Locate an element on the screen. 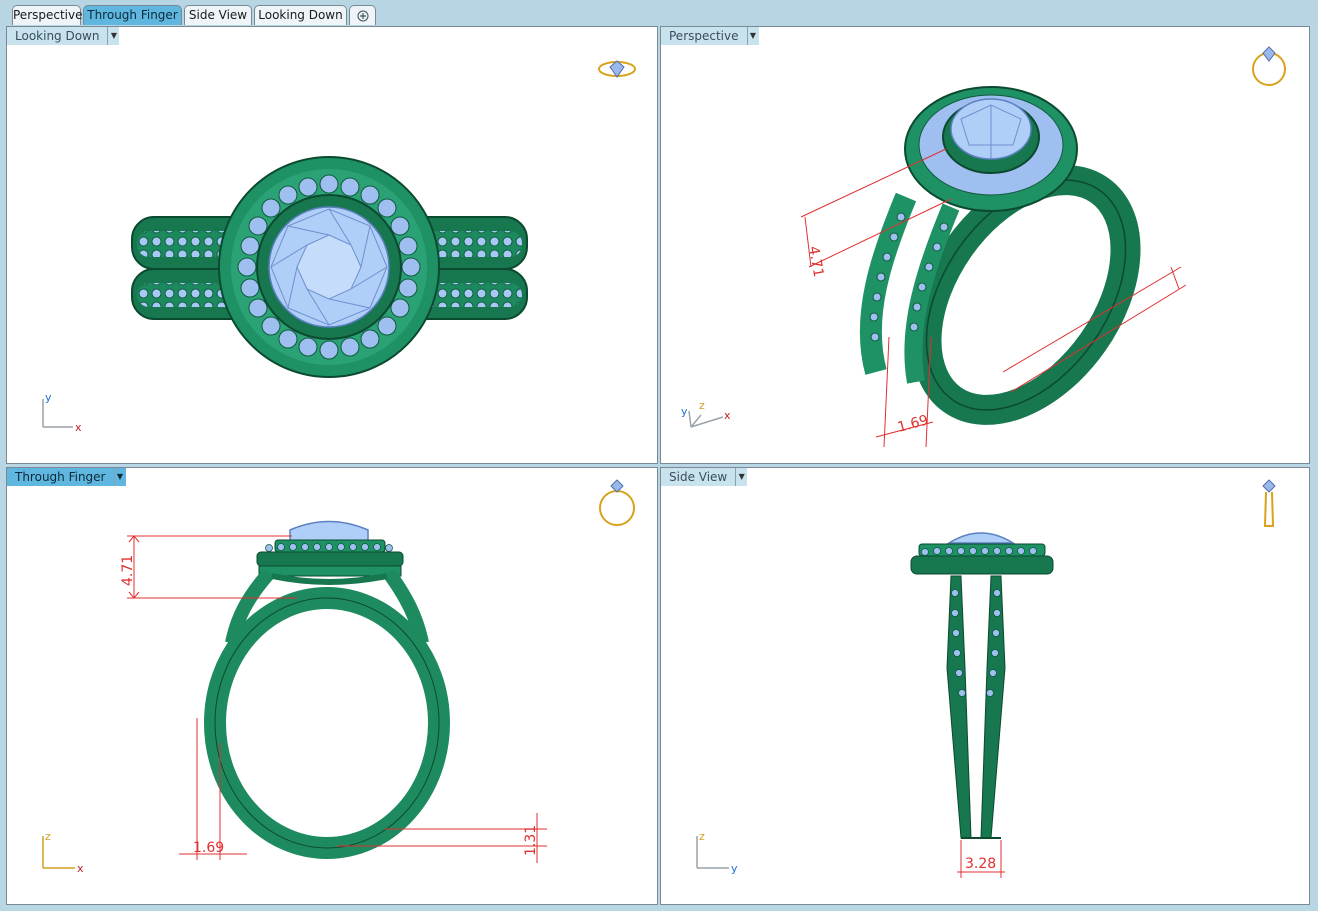 This screenshot has height=911, width=1318. axis-indicator: z y is located at coordinates (717, 852).